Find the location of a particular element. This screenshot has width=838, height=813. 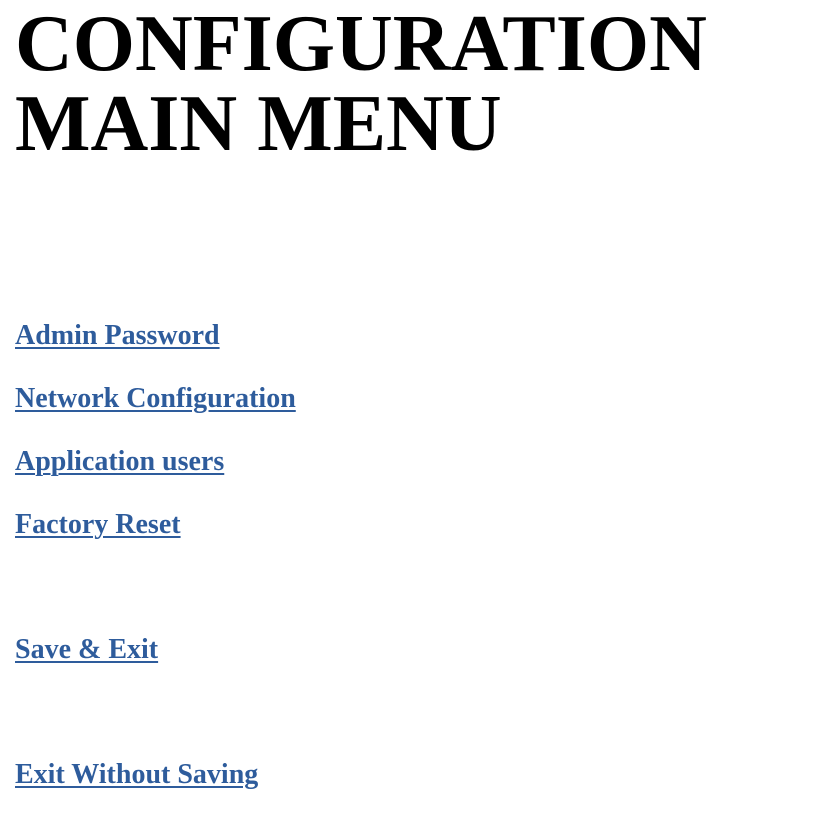

admin-password-link: Admin Password is located at coordinates (117, 336).